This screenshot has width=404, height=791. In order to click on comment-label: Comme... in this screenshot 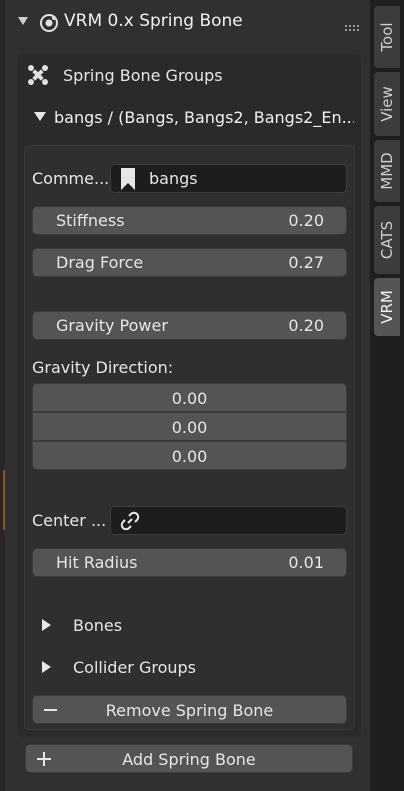, I will do `click(71, 178)`.